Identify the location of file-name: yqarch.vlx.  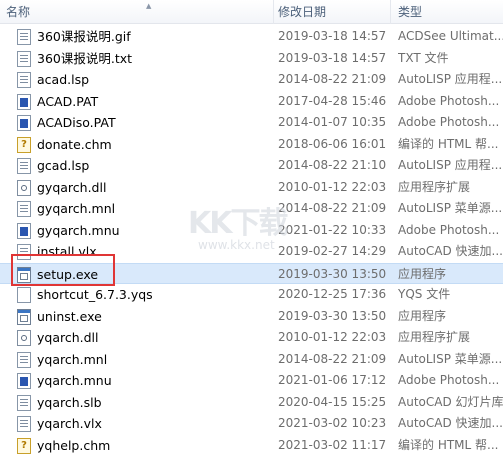
(152, 424).